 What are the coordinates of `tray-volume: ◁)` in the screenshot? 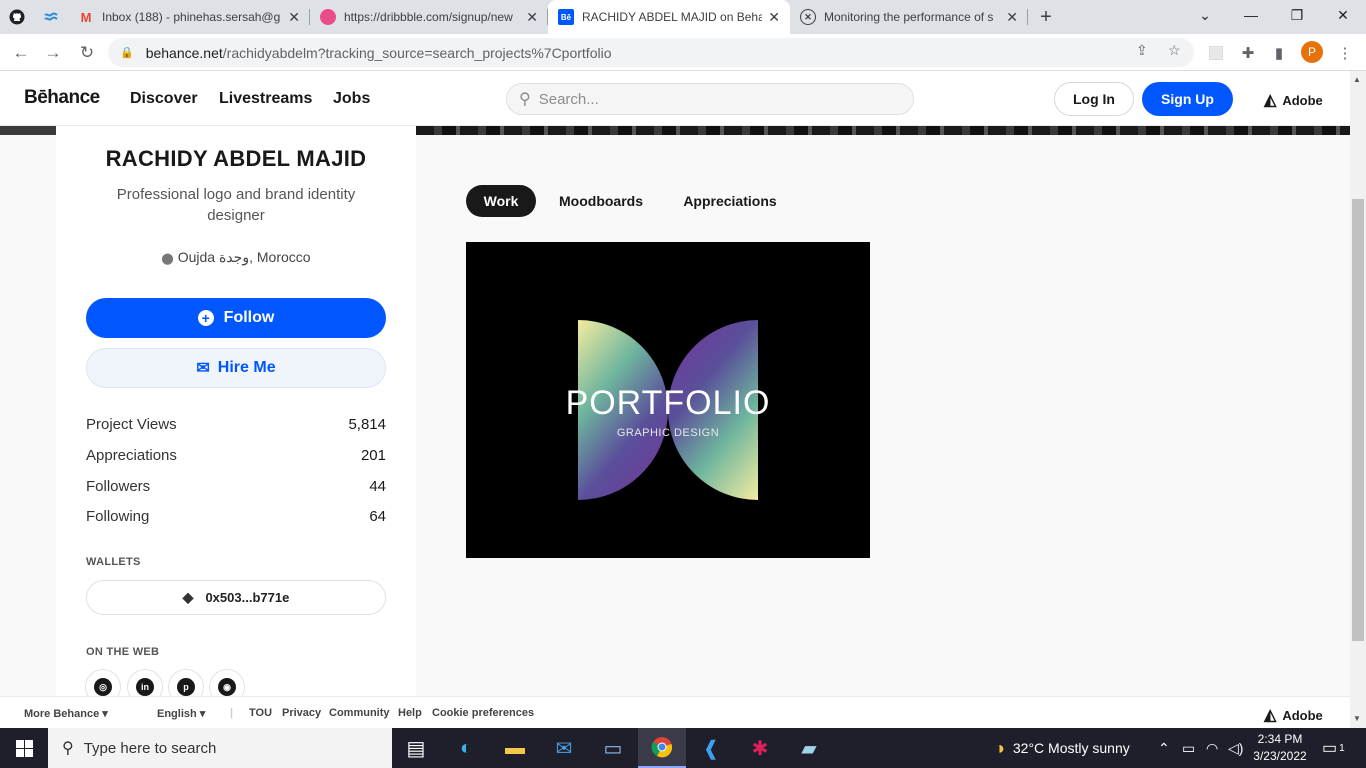 It's located at (1235, 748).